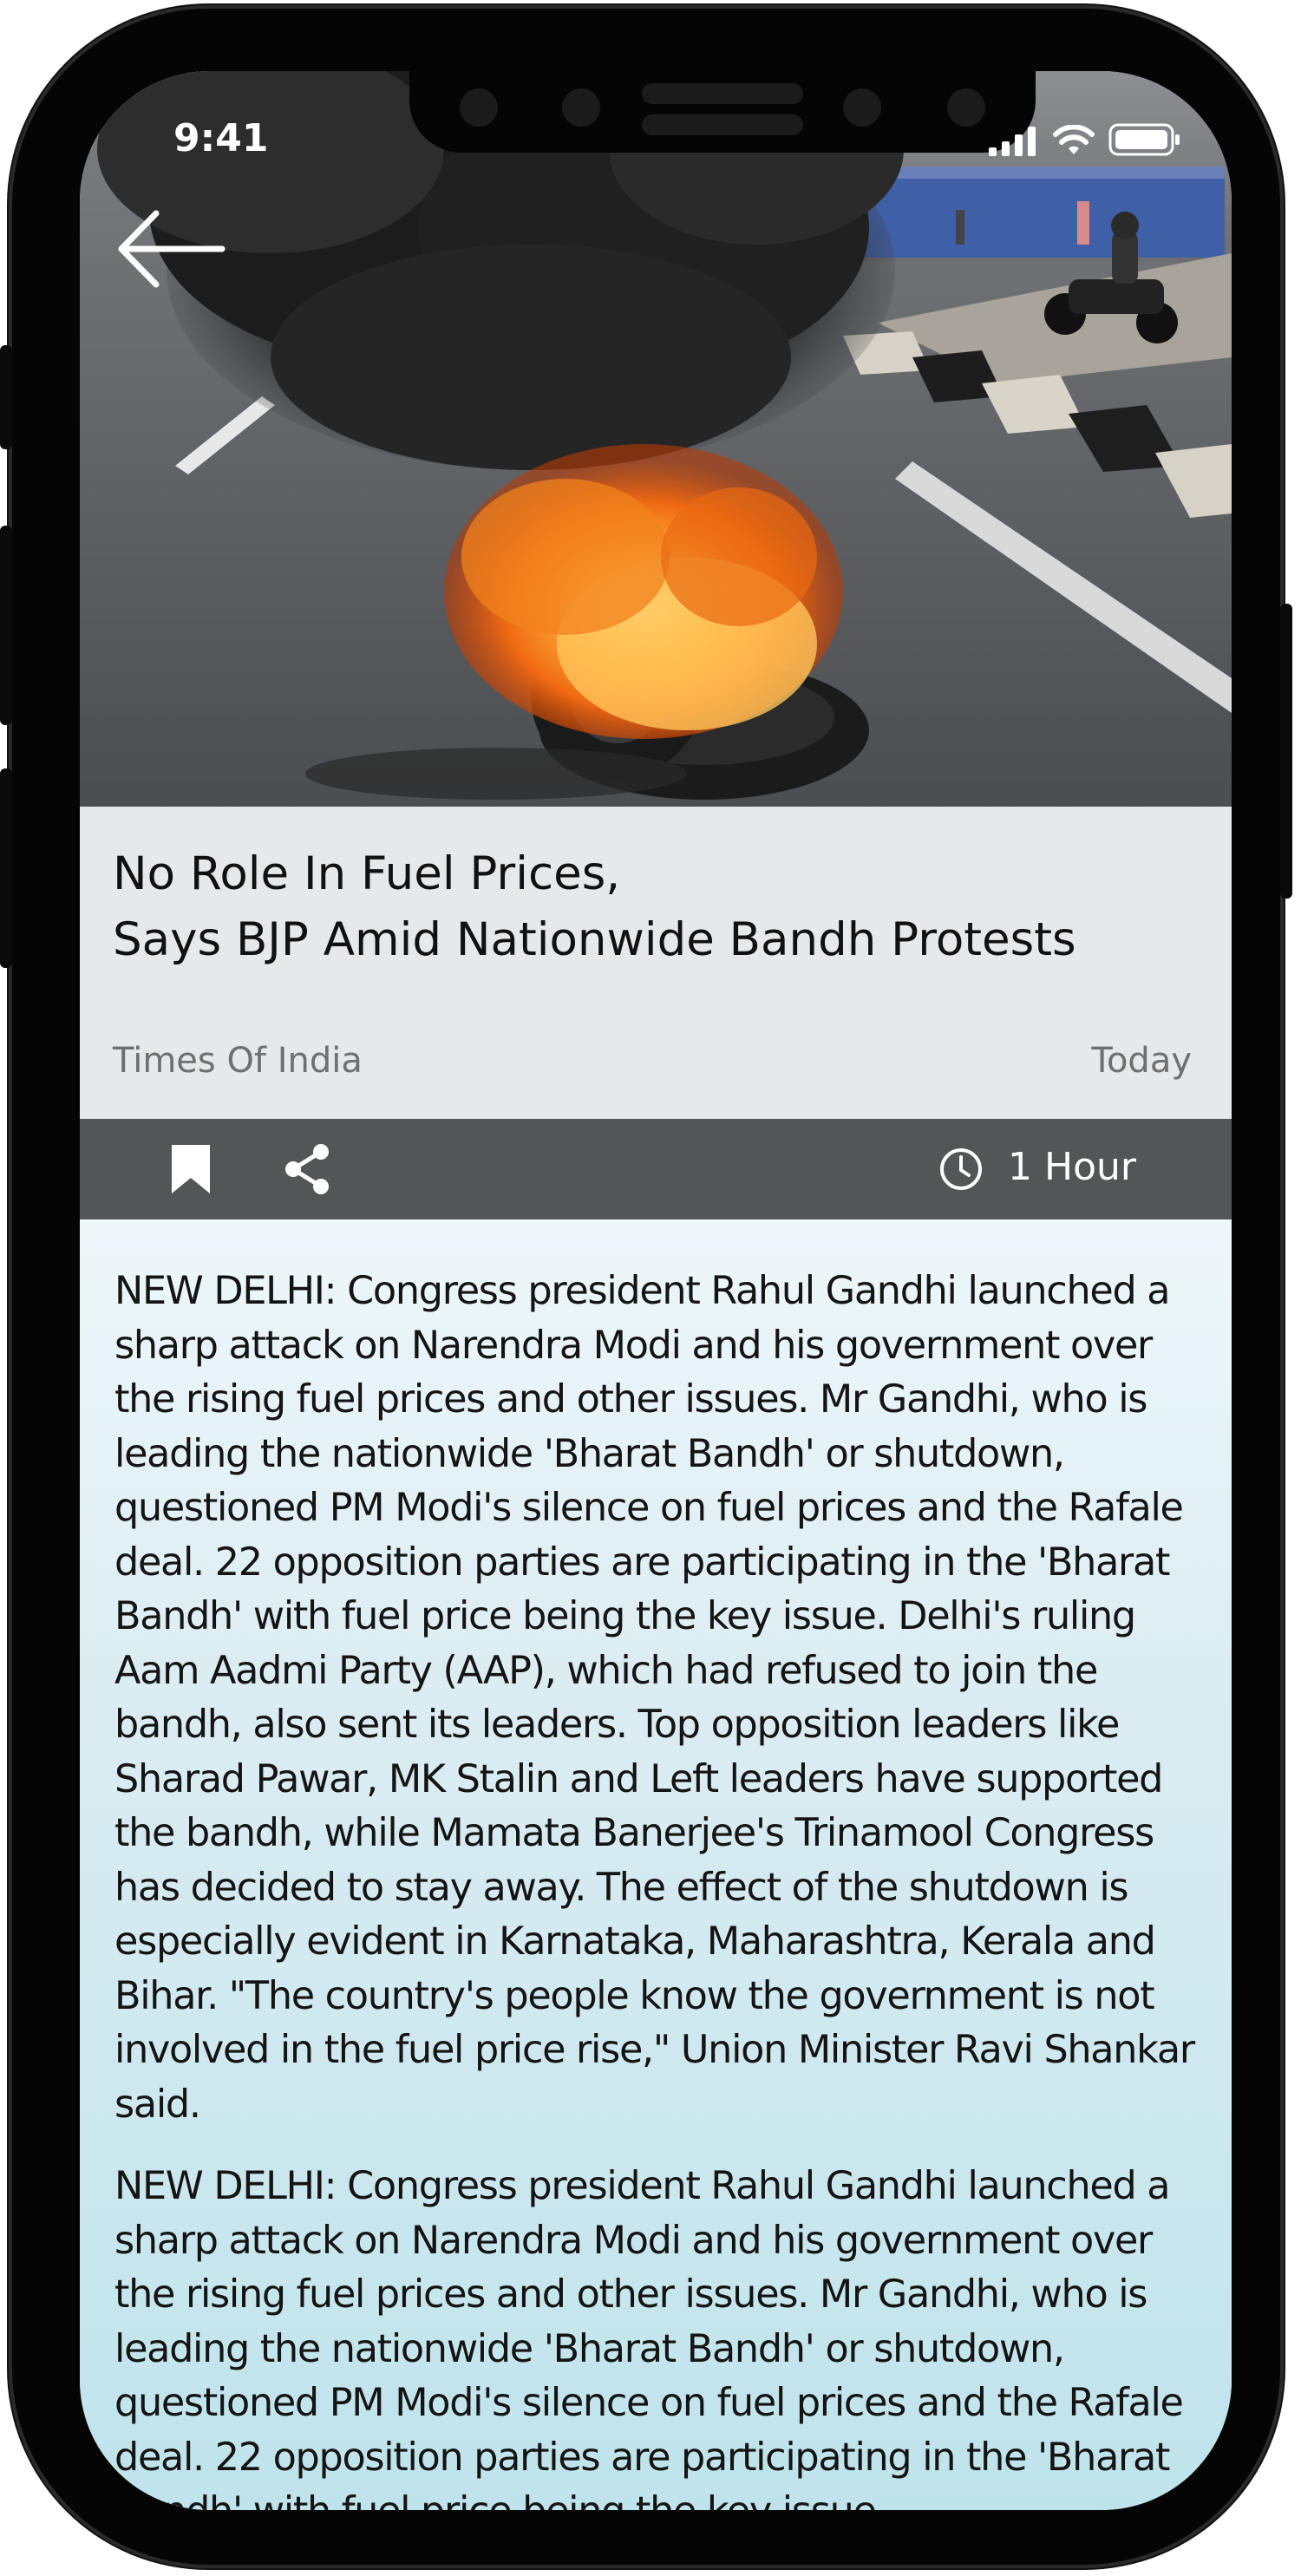 Image resolution: width=1301 pixels, height=2576 pixels. I want to click on battery-icon, so click(1144, 139).